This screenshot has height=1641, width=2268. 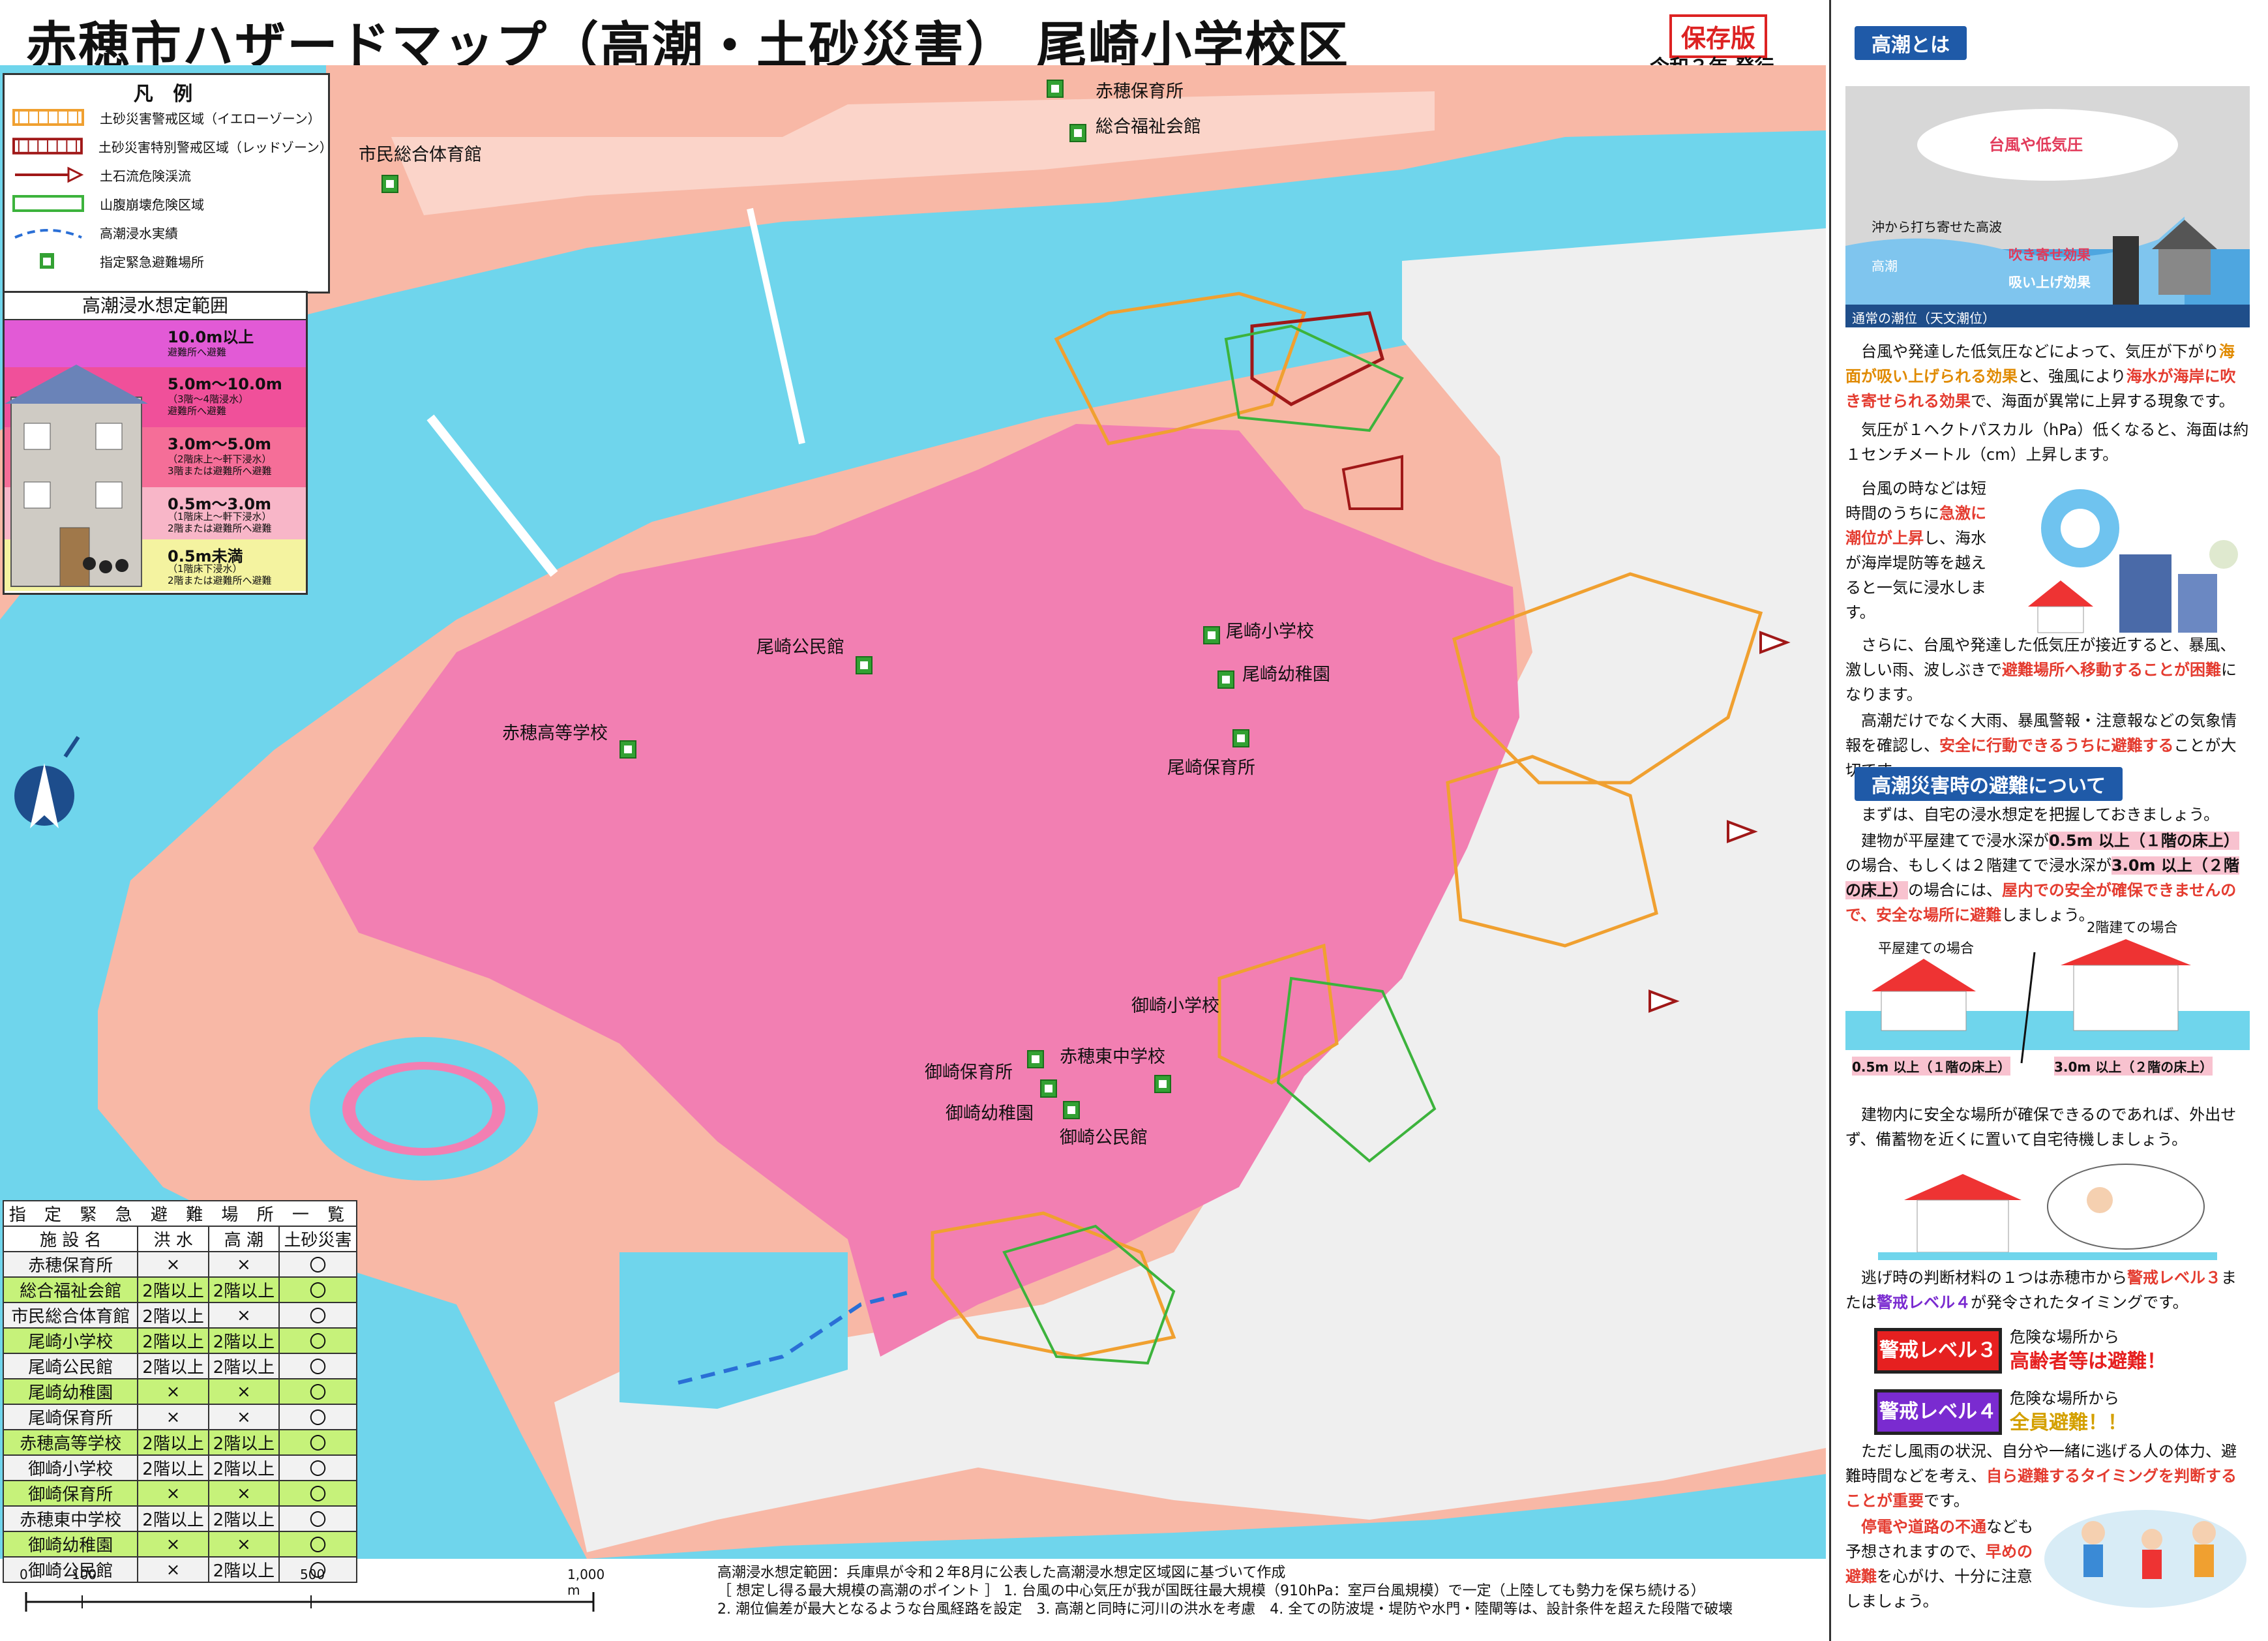 What do you see at coordinates (555, 733) in the screenshot?
I see `label-ako-high: 赤穂高等学校` at bounding box center [555, 733].